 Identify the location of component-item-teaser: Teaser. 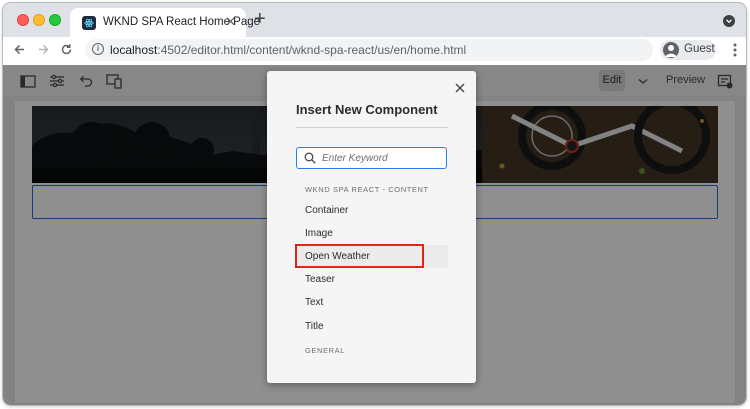
(372, 279).